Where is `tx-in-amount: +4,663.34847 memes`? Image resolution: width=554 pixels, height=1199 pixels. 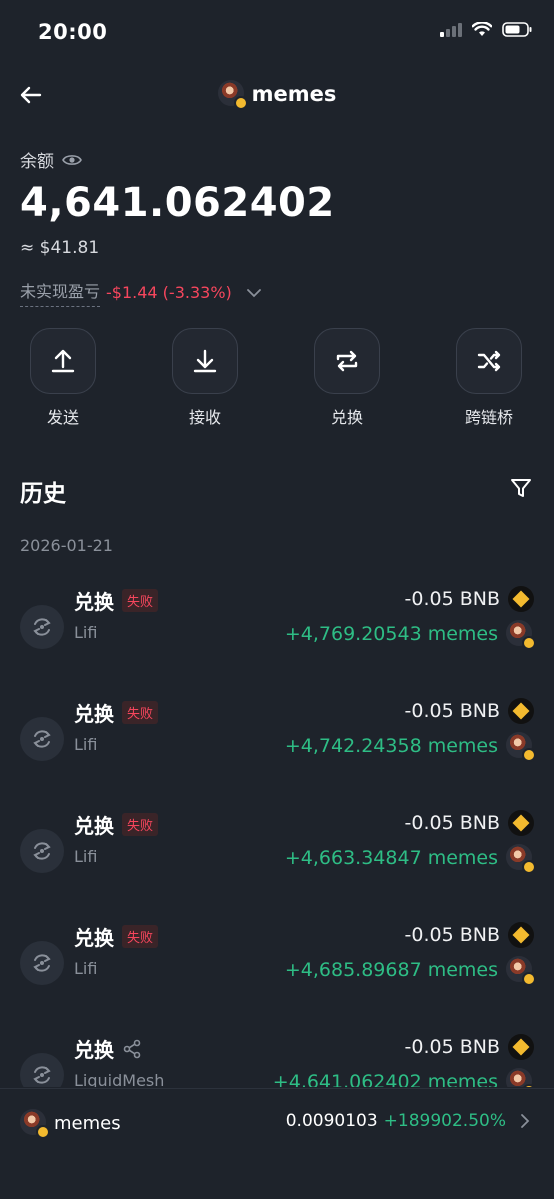 tx-in-amount: +4,663.34847 memes is located at coordinates (391, 858).